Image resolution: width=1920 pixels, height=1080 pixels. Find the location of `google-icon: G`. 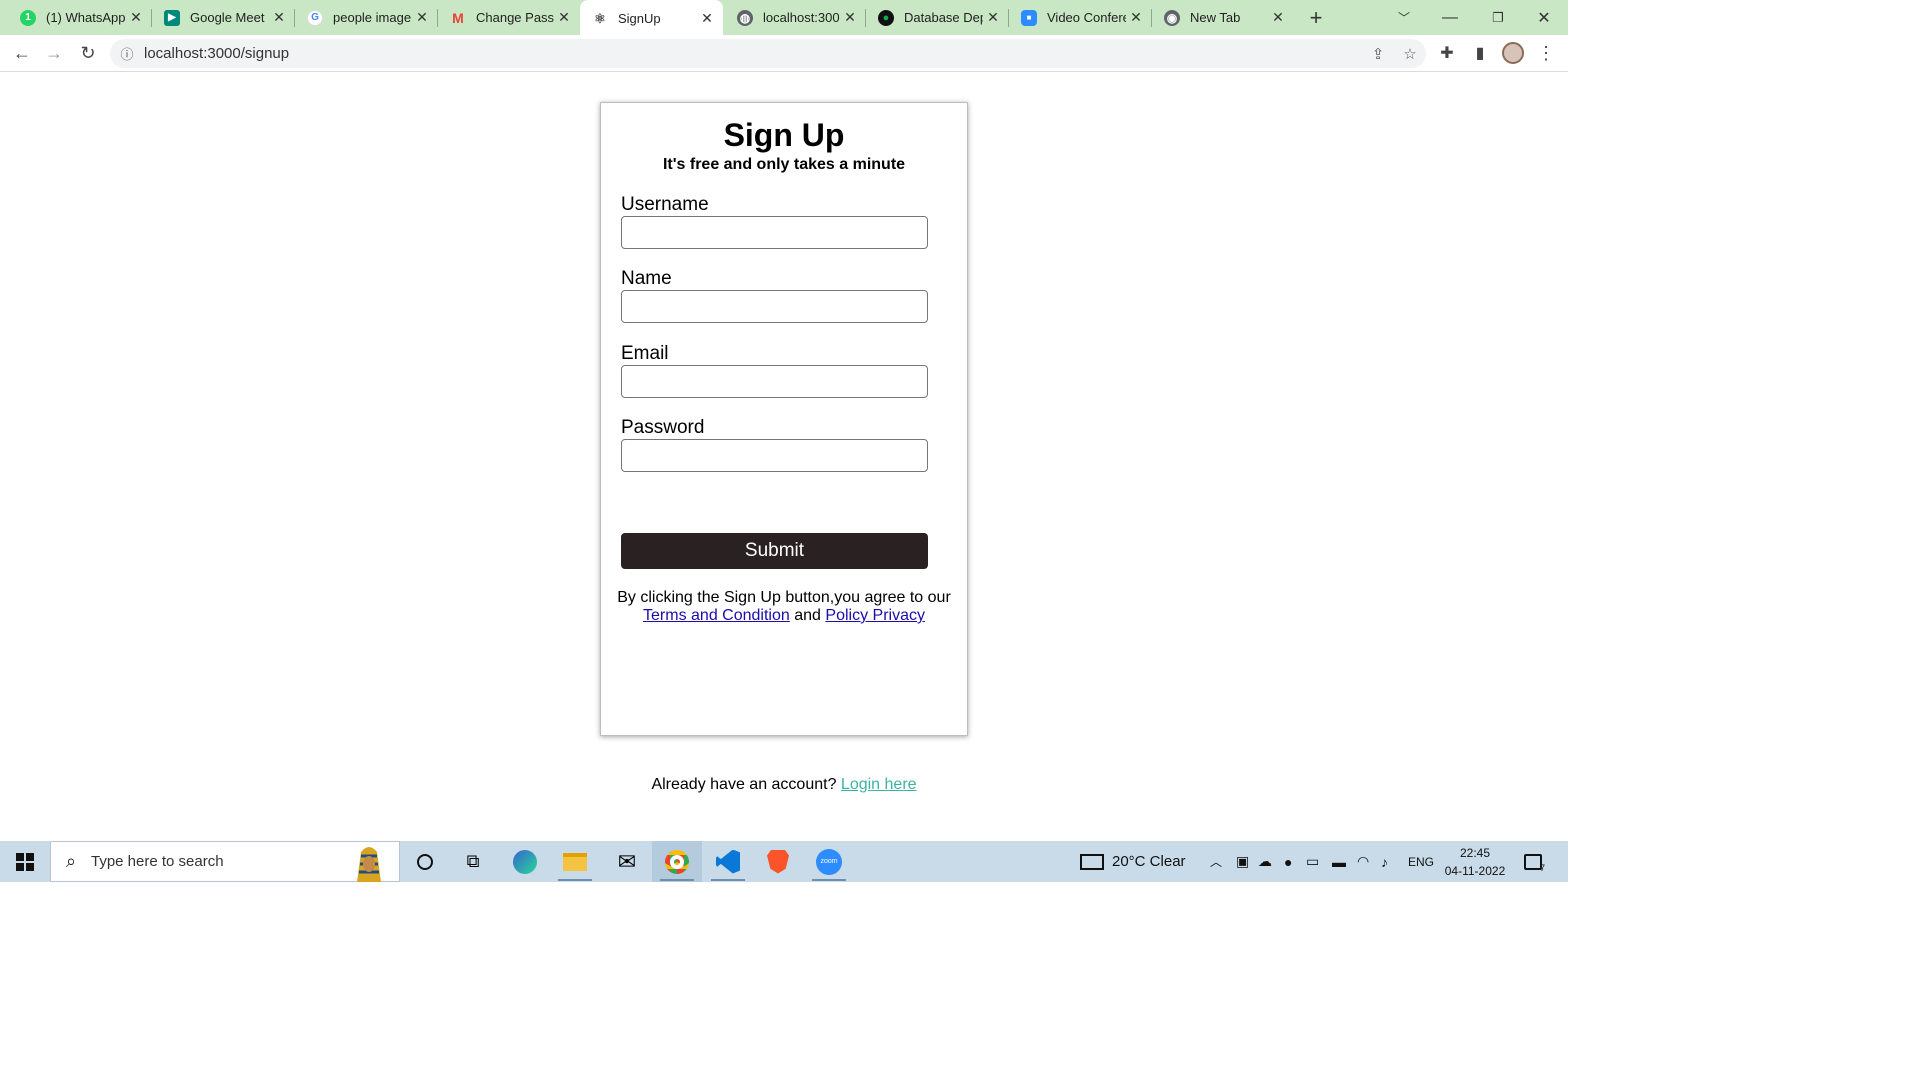

google-icon: G is located at coordinates (315, 17).